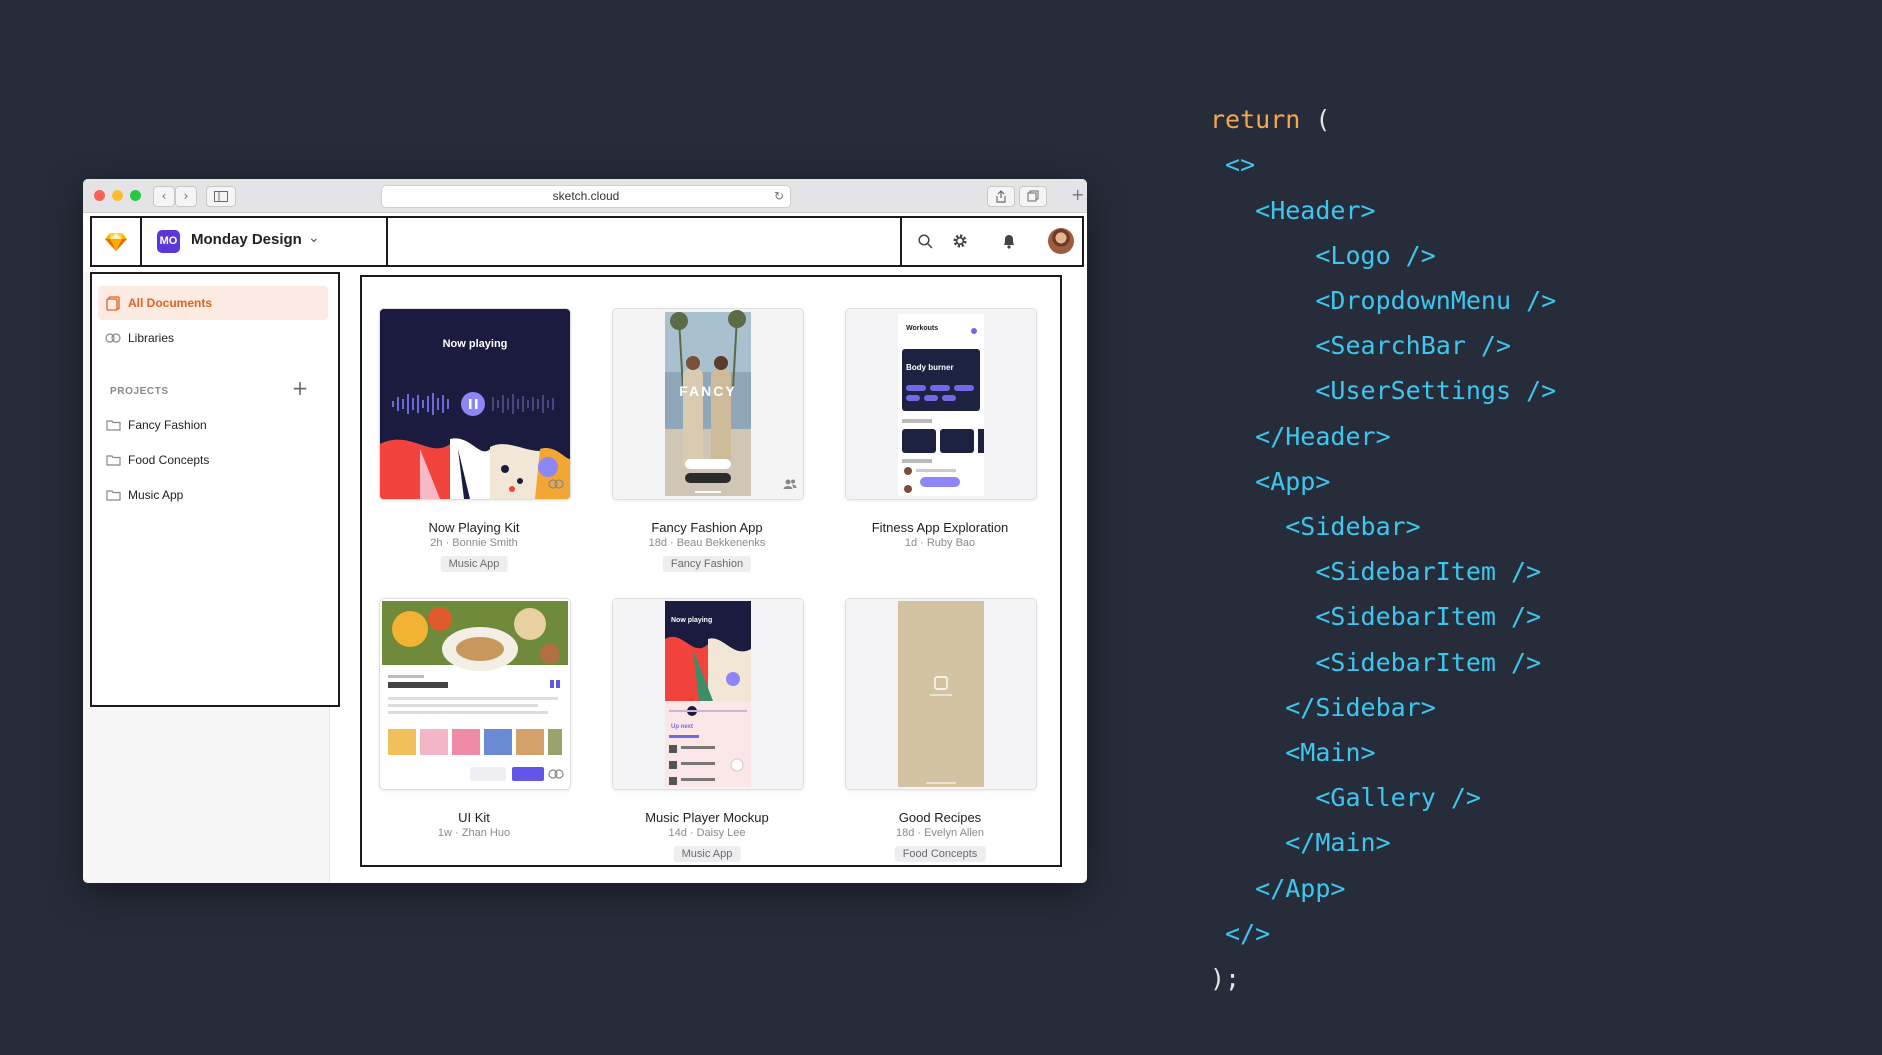  I want to click on code-line: <App>, so click(1270, 481).